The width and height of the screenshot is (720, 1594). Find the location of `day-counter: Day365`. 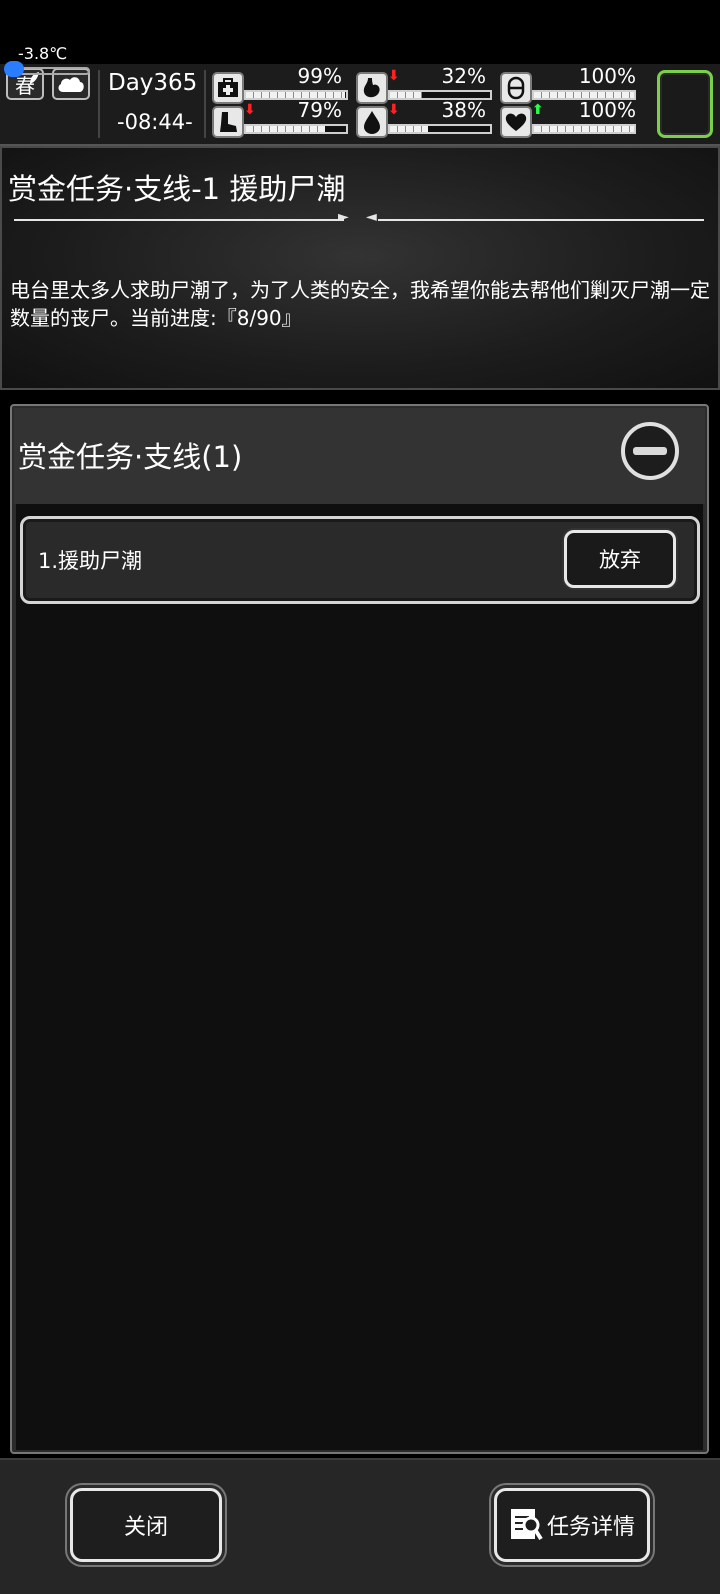

day-counter: Day365 is located at coordinates (153, 83).